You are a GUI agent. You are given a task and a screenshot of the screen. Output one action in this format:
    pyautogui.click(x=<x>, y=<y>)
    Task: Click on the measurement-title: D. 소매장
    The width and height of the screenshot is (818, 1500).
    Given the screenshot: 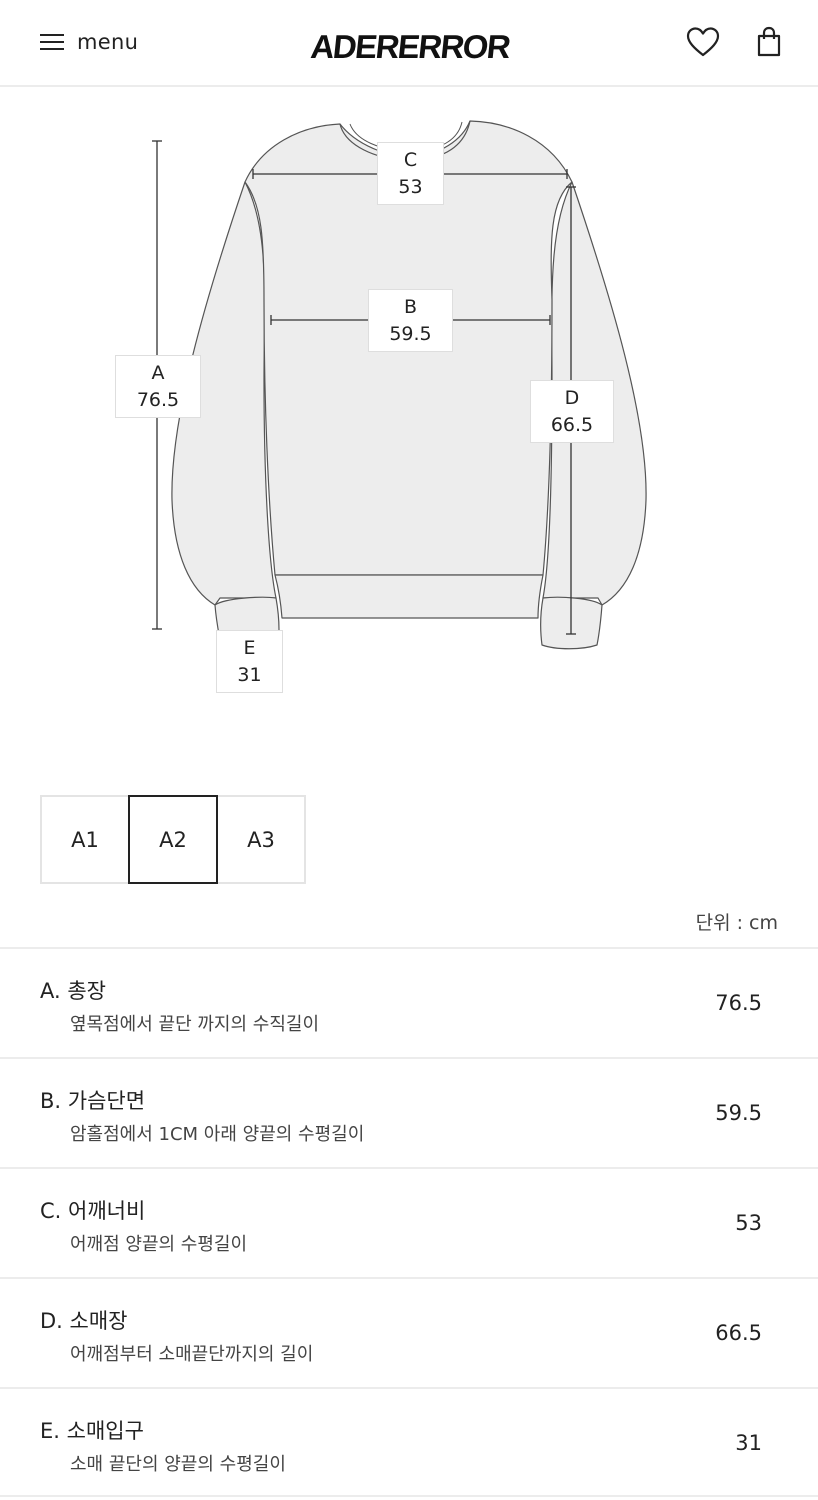 What is the action you would take?
    pyautogui.click(x=84, y=1321)
    